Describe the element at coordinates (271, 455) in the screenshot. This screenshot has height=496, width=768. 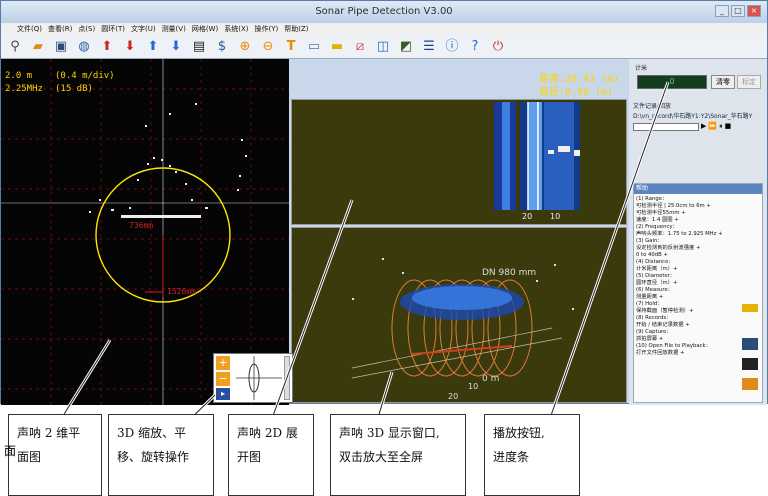
I see `callout-2d-unrolled: 声呐 2D 展 开图` at that location.